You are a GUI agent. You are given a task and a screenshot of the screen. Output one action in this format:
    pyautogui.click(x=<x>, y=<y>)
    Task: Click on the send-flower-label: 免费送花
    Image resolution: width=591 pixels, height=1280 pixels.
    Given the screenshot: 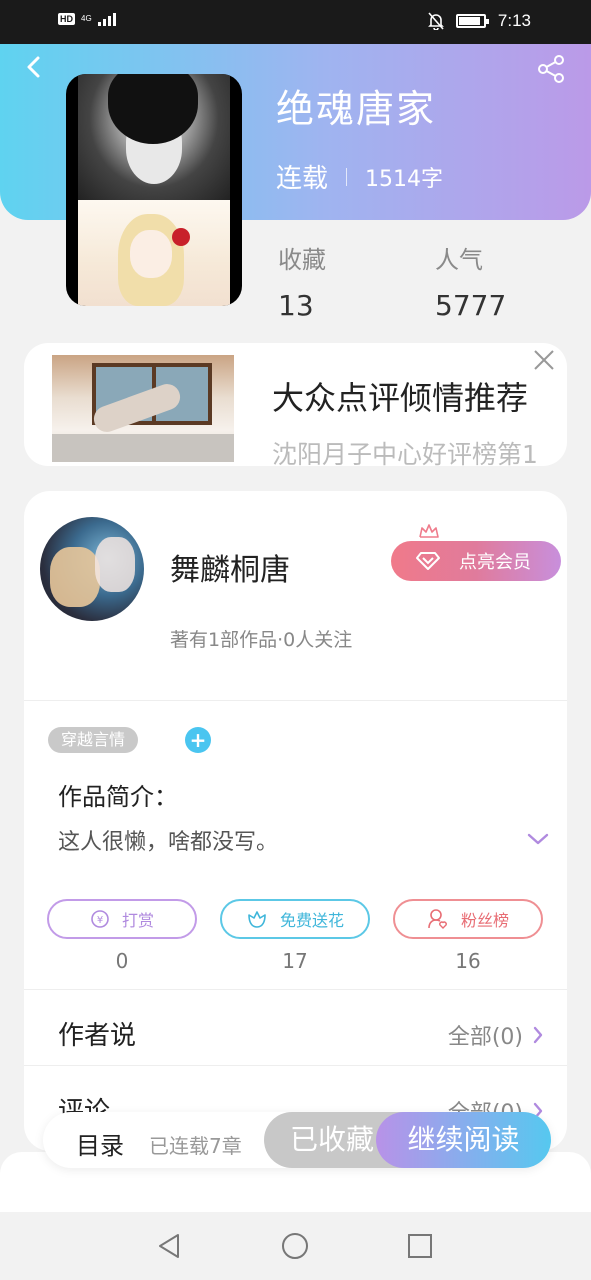 What is the action you would take?
    pyautogui.click(x=311, y=920)
    